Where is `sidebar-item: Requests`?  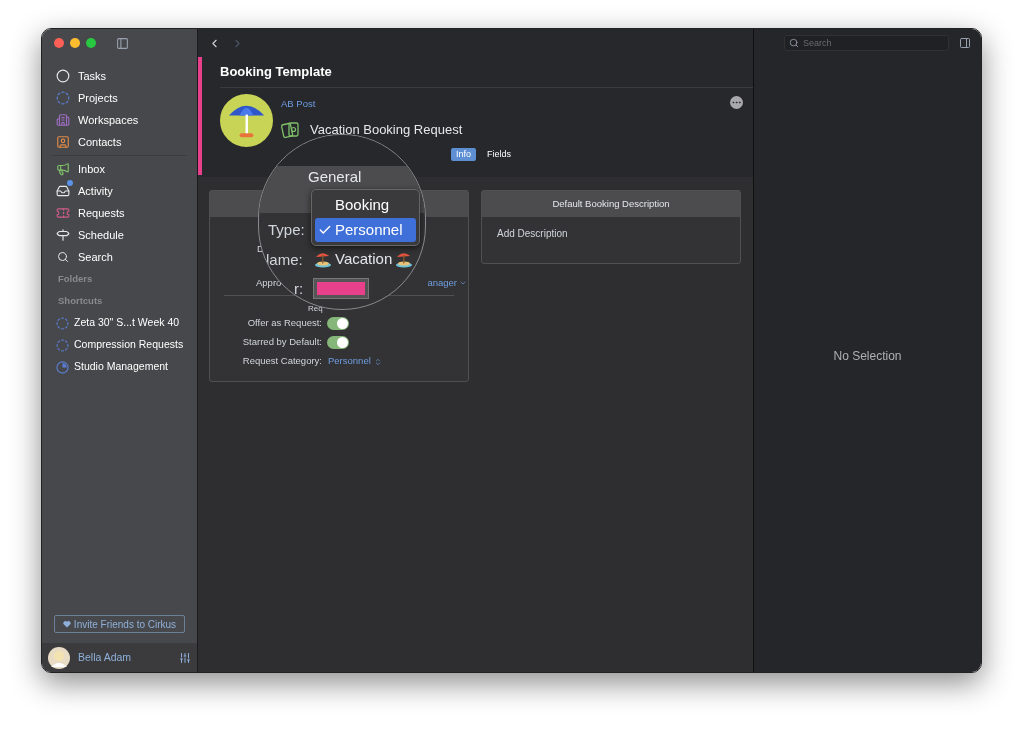
sidebar-item: Requests is located at coordinates (119, 213).